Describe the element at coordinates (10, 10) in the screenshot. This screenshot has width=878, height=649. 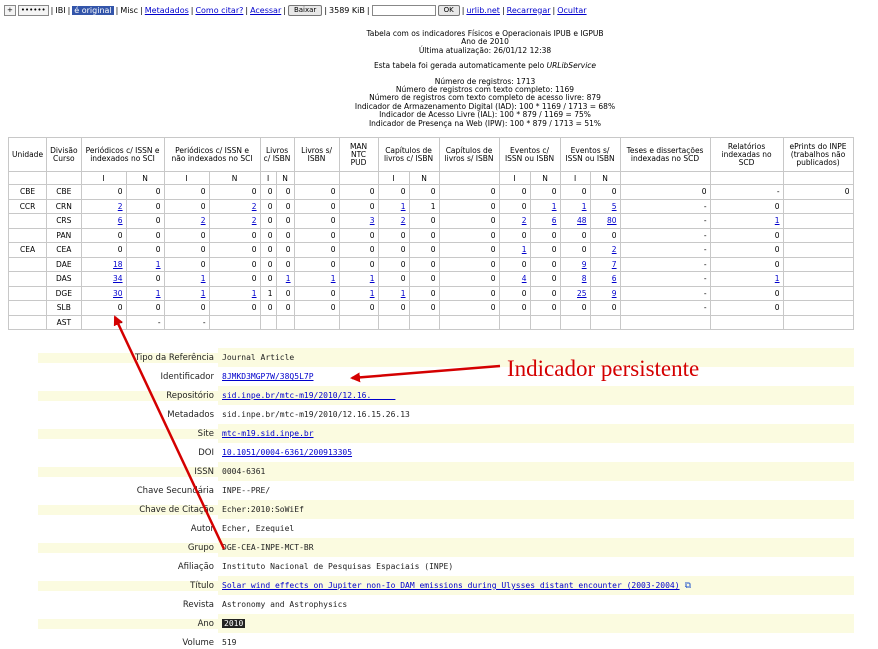
I see `expand-button: +` at that location.